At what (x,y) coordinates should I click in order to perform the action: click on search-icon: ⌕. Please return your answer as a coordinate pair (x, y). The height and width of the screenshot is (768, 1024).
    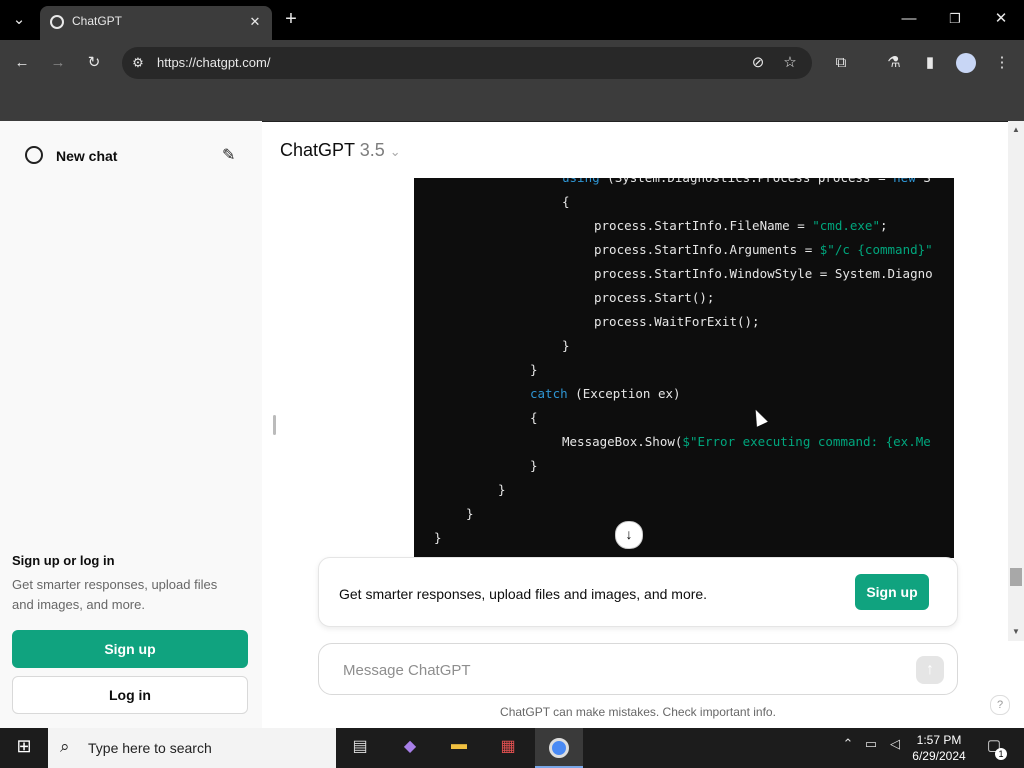
    Looking at the image, I should click on (65, 746).